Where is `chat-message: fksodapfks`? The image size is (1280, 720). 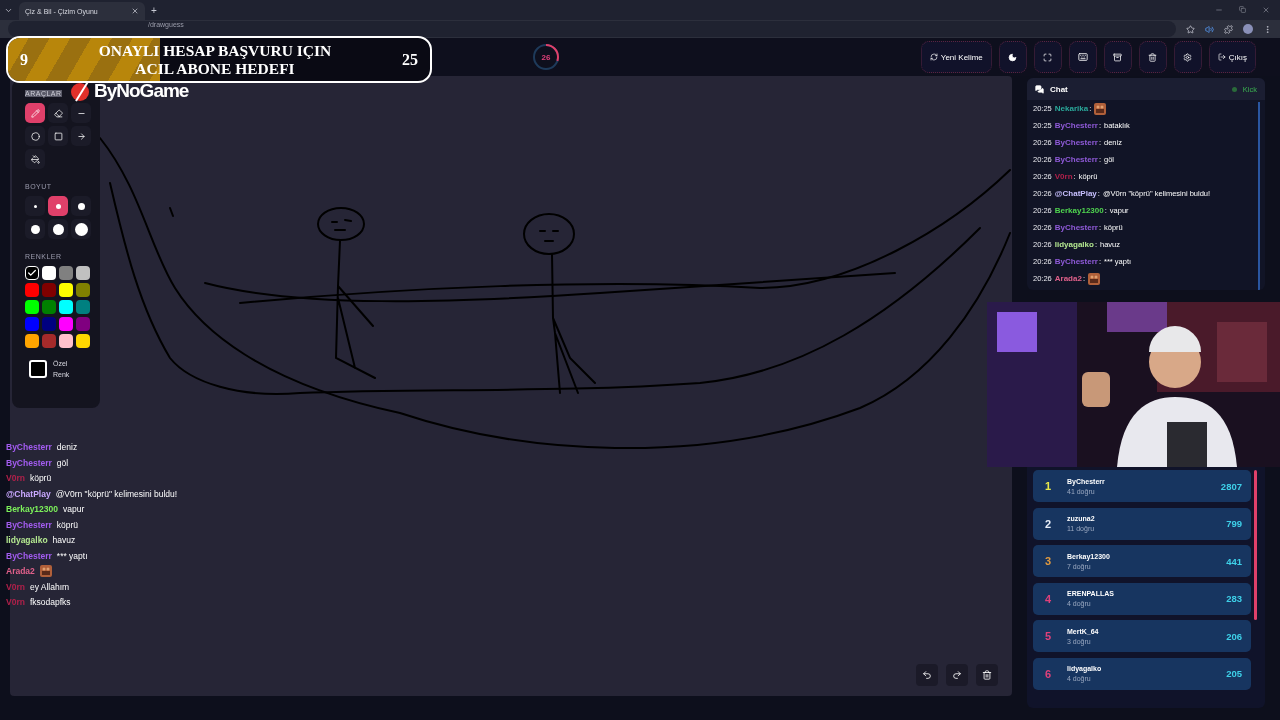 chat-message: fksodapfks is located at coordinates (50, 602).